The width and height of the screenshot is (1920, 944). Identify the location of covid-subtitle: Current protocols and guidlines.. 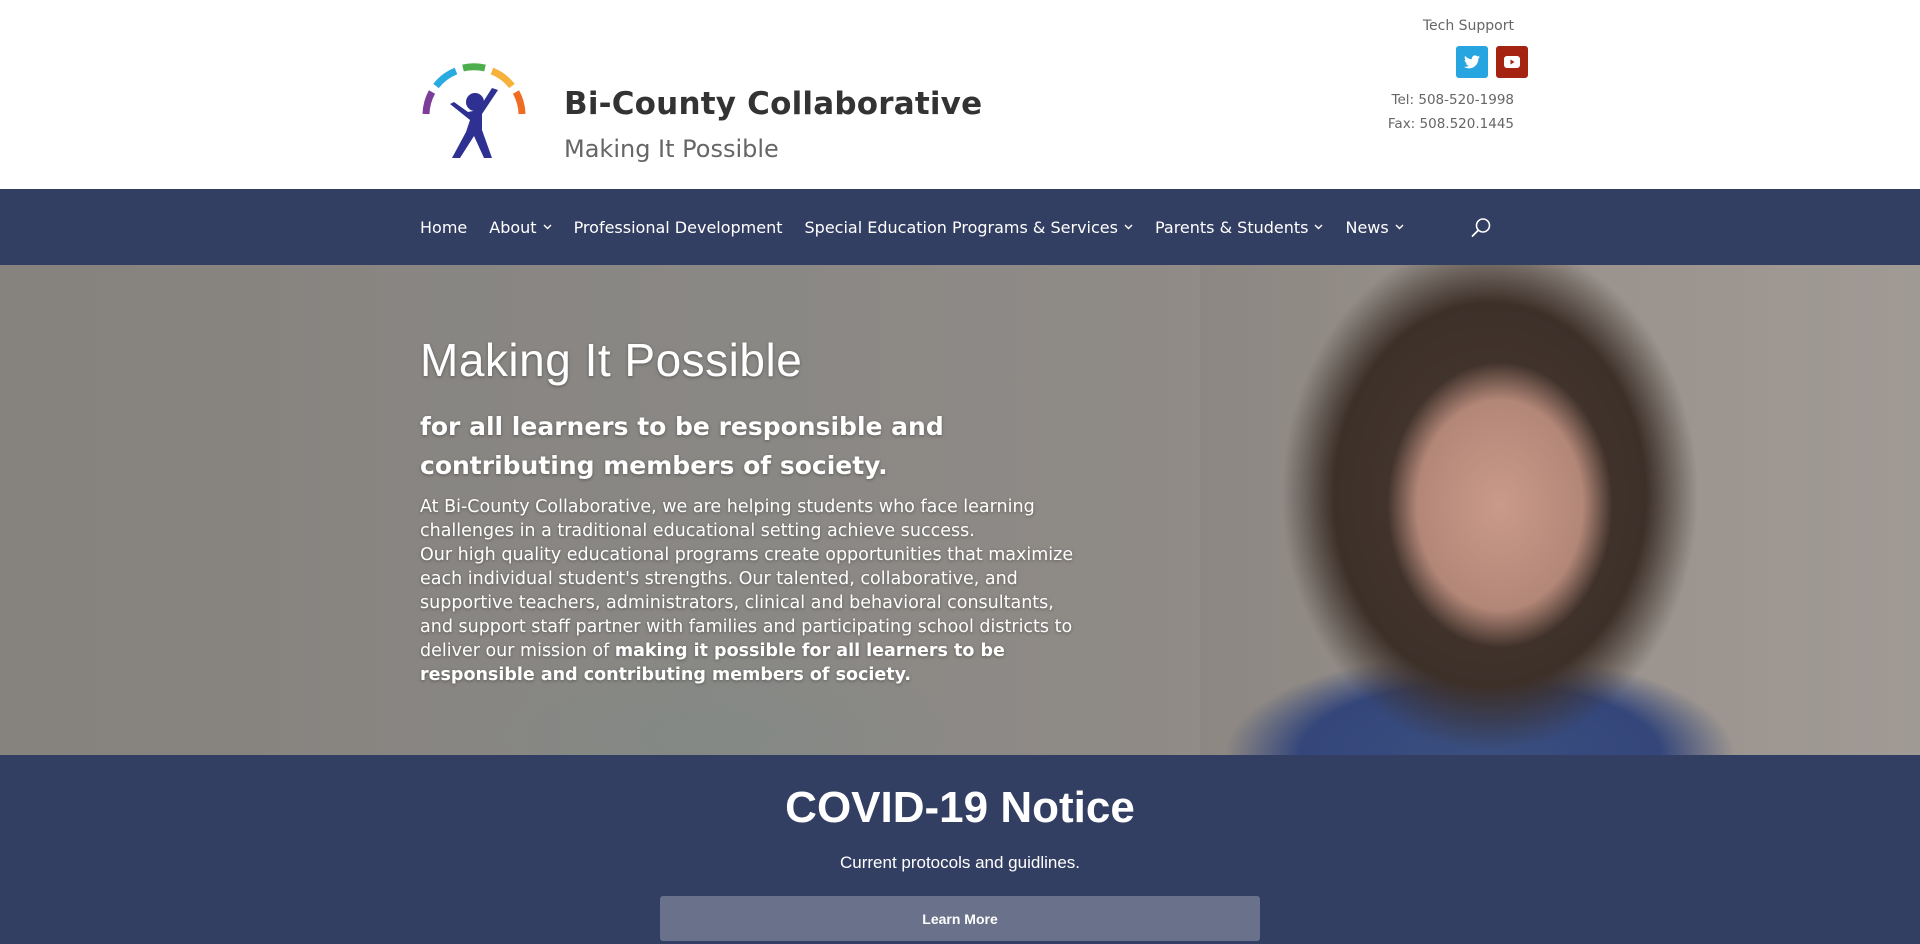
(960, 862).